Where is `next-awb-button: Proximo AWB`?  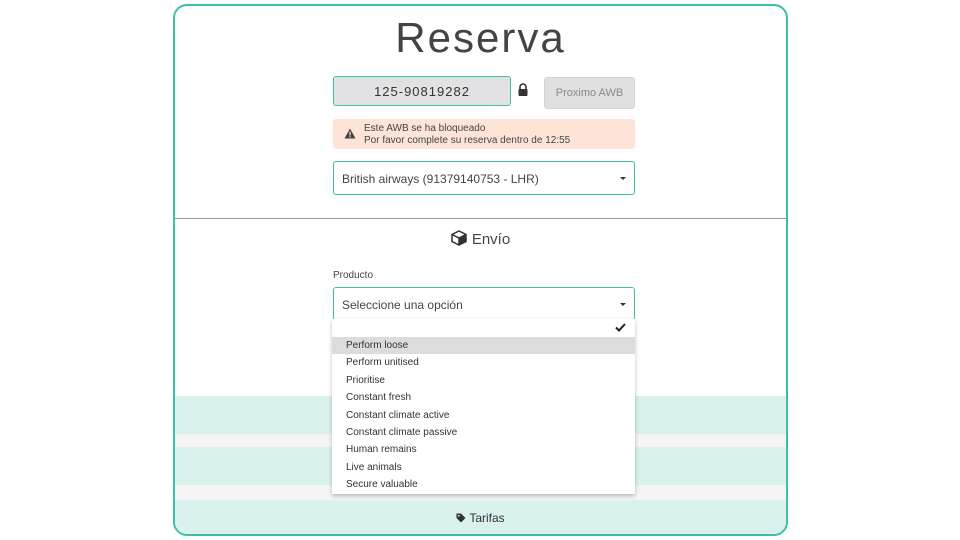 next-awb-button: Proximo AWB is located at coordinates (589, 93).